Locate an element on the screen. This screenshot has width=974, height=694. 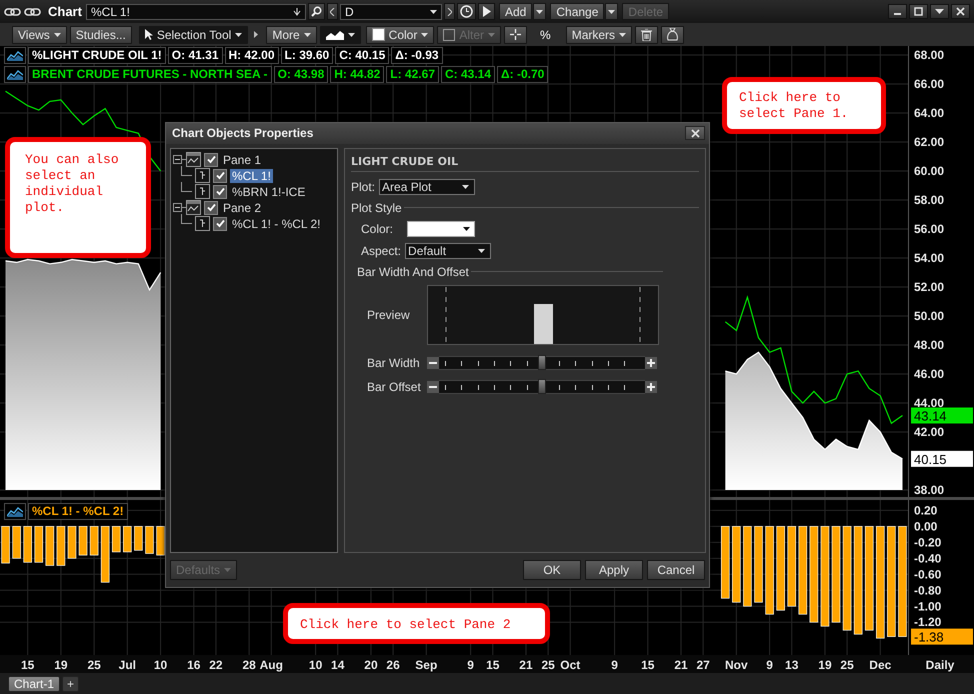
toolbar-button: Change is located at coordinates (577, 11).